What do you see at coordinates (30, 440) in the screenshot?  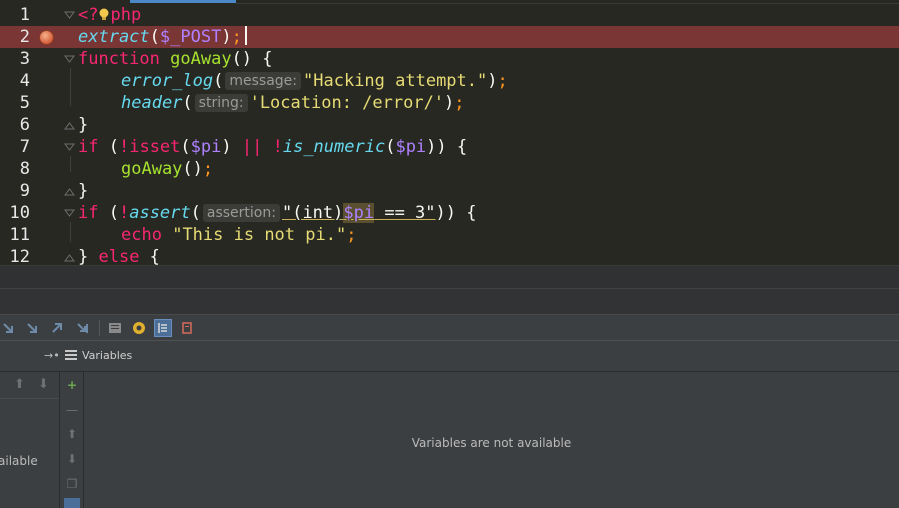 I see `frames-panel: ⬆ ⬇ ailable` at bounding box center [30, 440].